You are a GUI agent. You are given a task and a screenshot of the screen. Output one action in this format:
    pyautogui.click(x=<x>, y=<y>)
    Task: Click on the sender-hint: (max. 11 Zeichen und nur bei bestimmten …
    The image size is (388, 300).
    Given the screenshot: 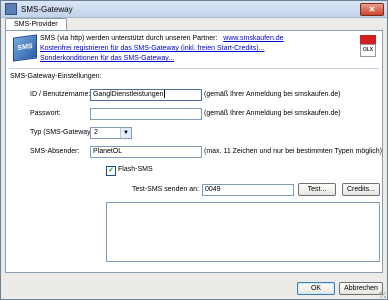 What is the action you would take?
    pyautogui.click(x=293, y=151)
    